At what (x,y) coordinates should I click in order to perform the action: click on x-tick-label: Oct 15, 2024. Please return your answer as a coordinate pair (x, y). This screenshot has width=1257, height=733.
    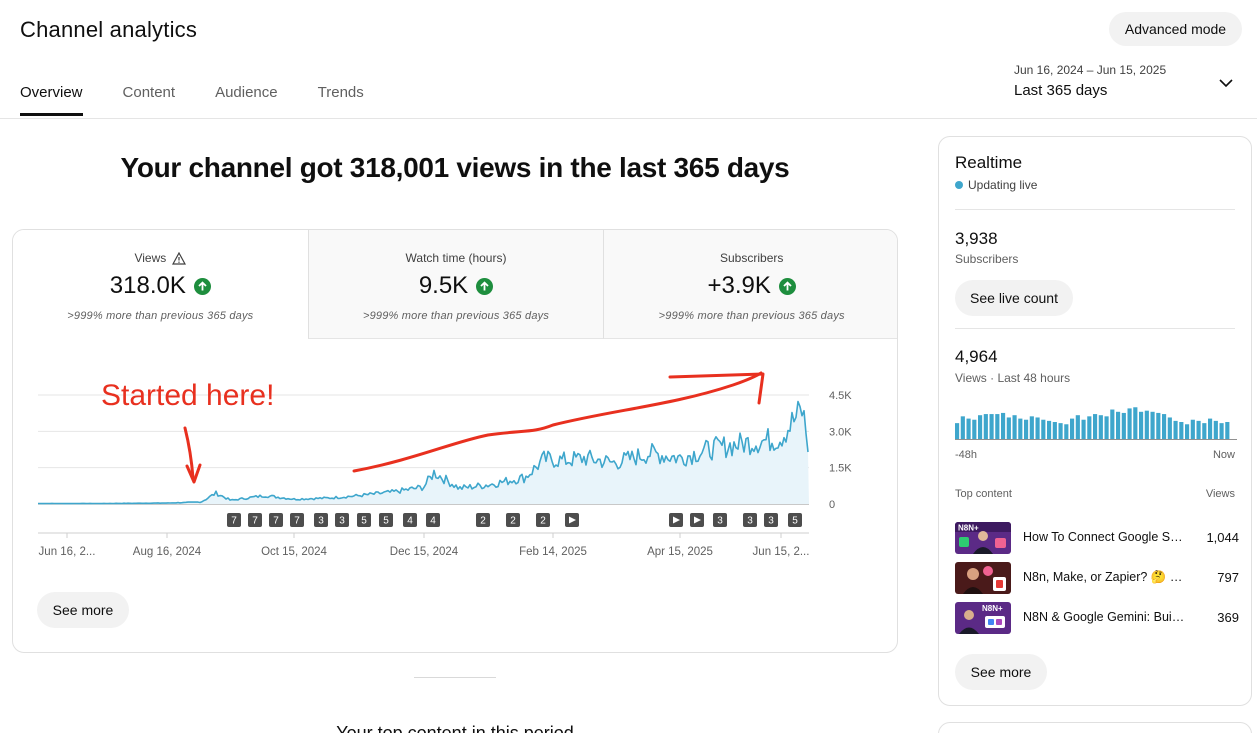
    Looking at the image, I should click on (294, 552).